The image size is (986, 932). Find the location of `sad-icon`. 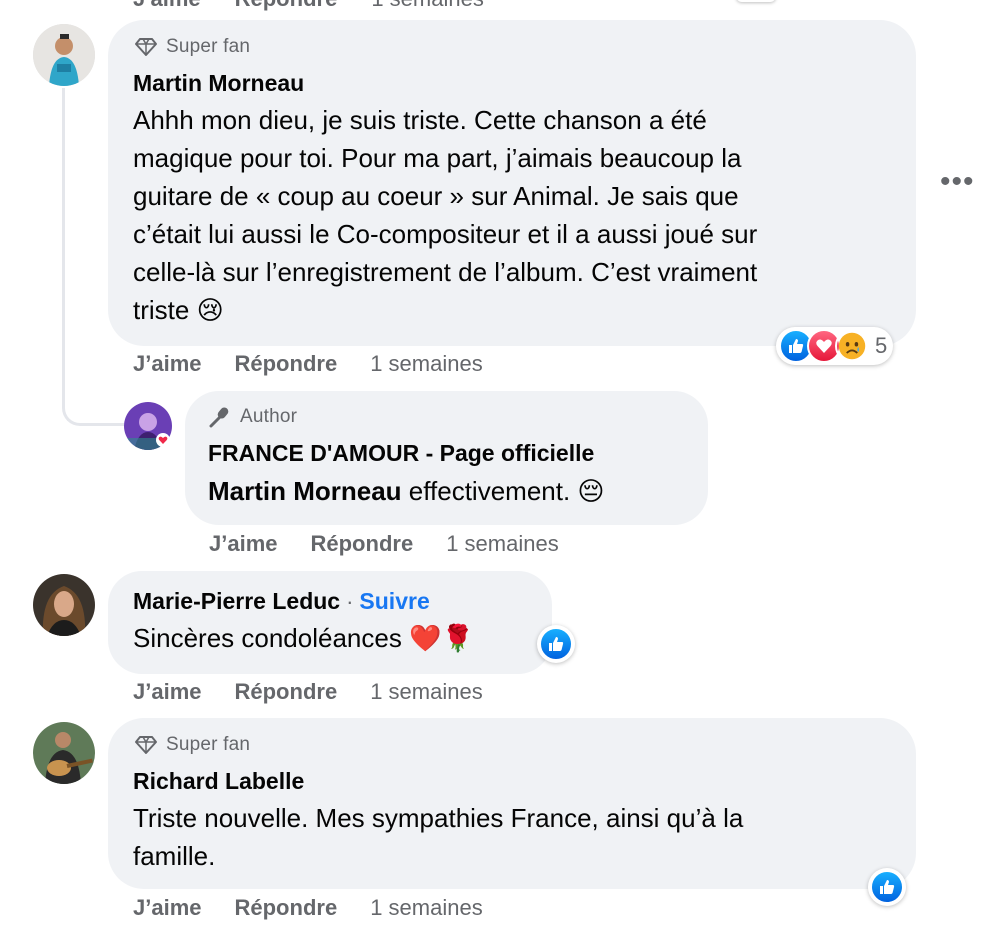

sad-icon is located at coordinates (852, 346).